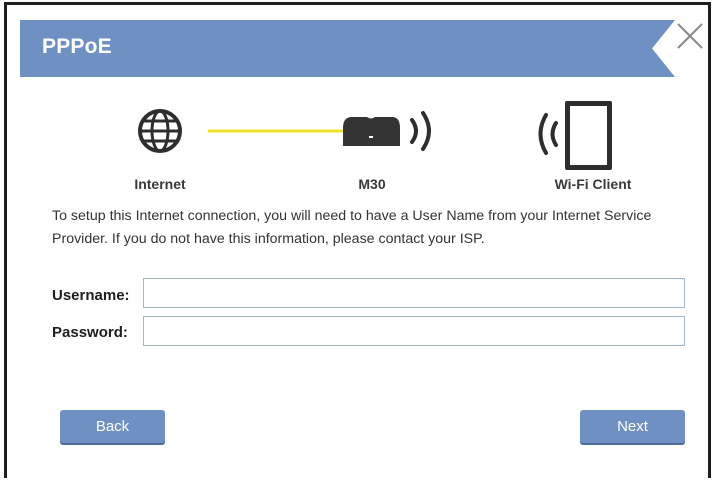 This screenshot has height=480, width=715. I want to click on back-button: Back, so click(112, 426).